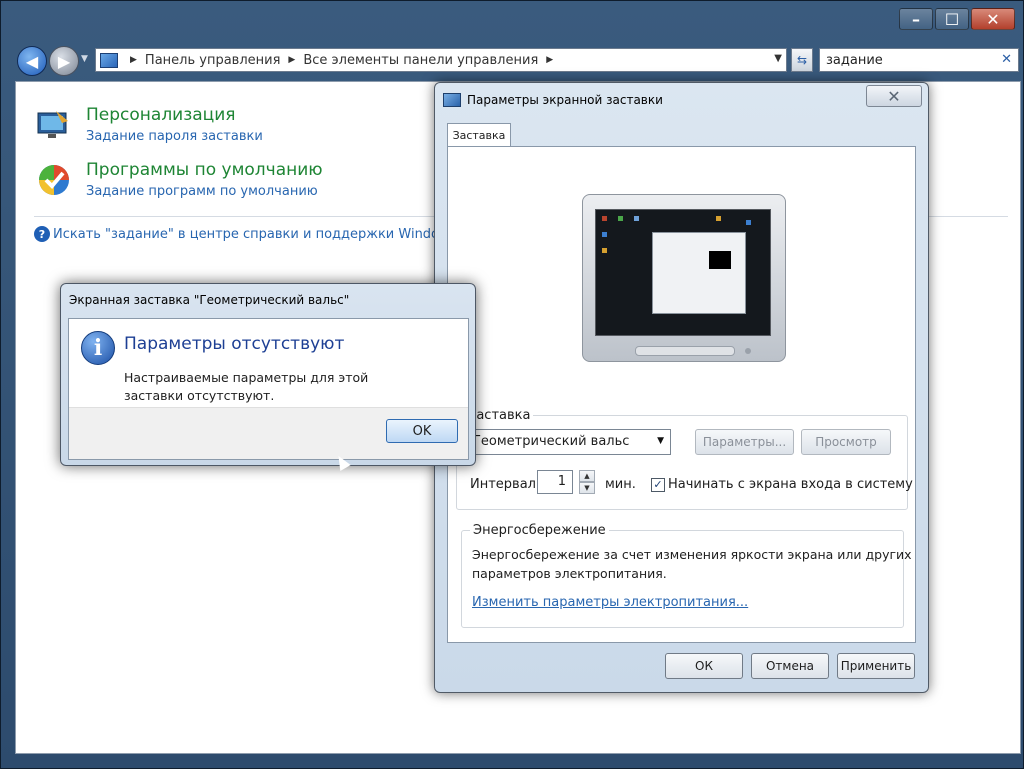  I want to click on dialog-titlebar: Параметры экранной заставки ✕, so click(681, 100).